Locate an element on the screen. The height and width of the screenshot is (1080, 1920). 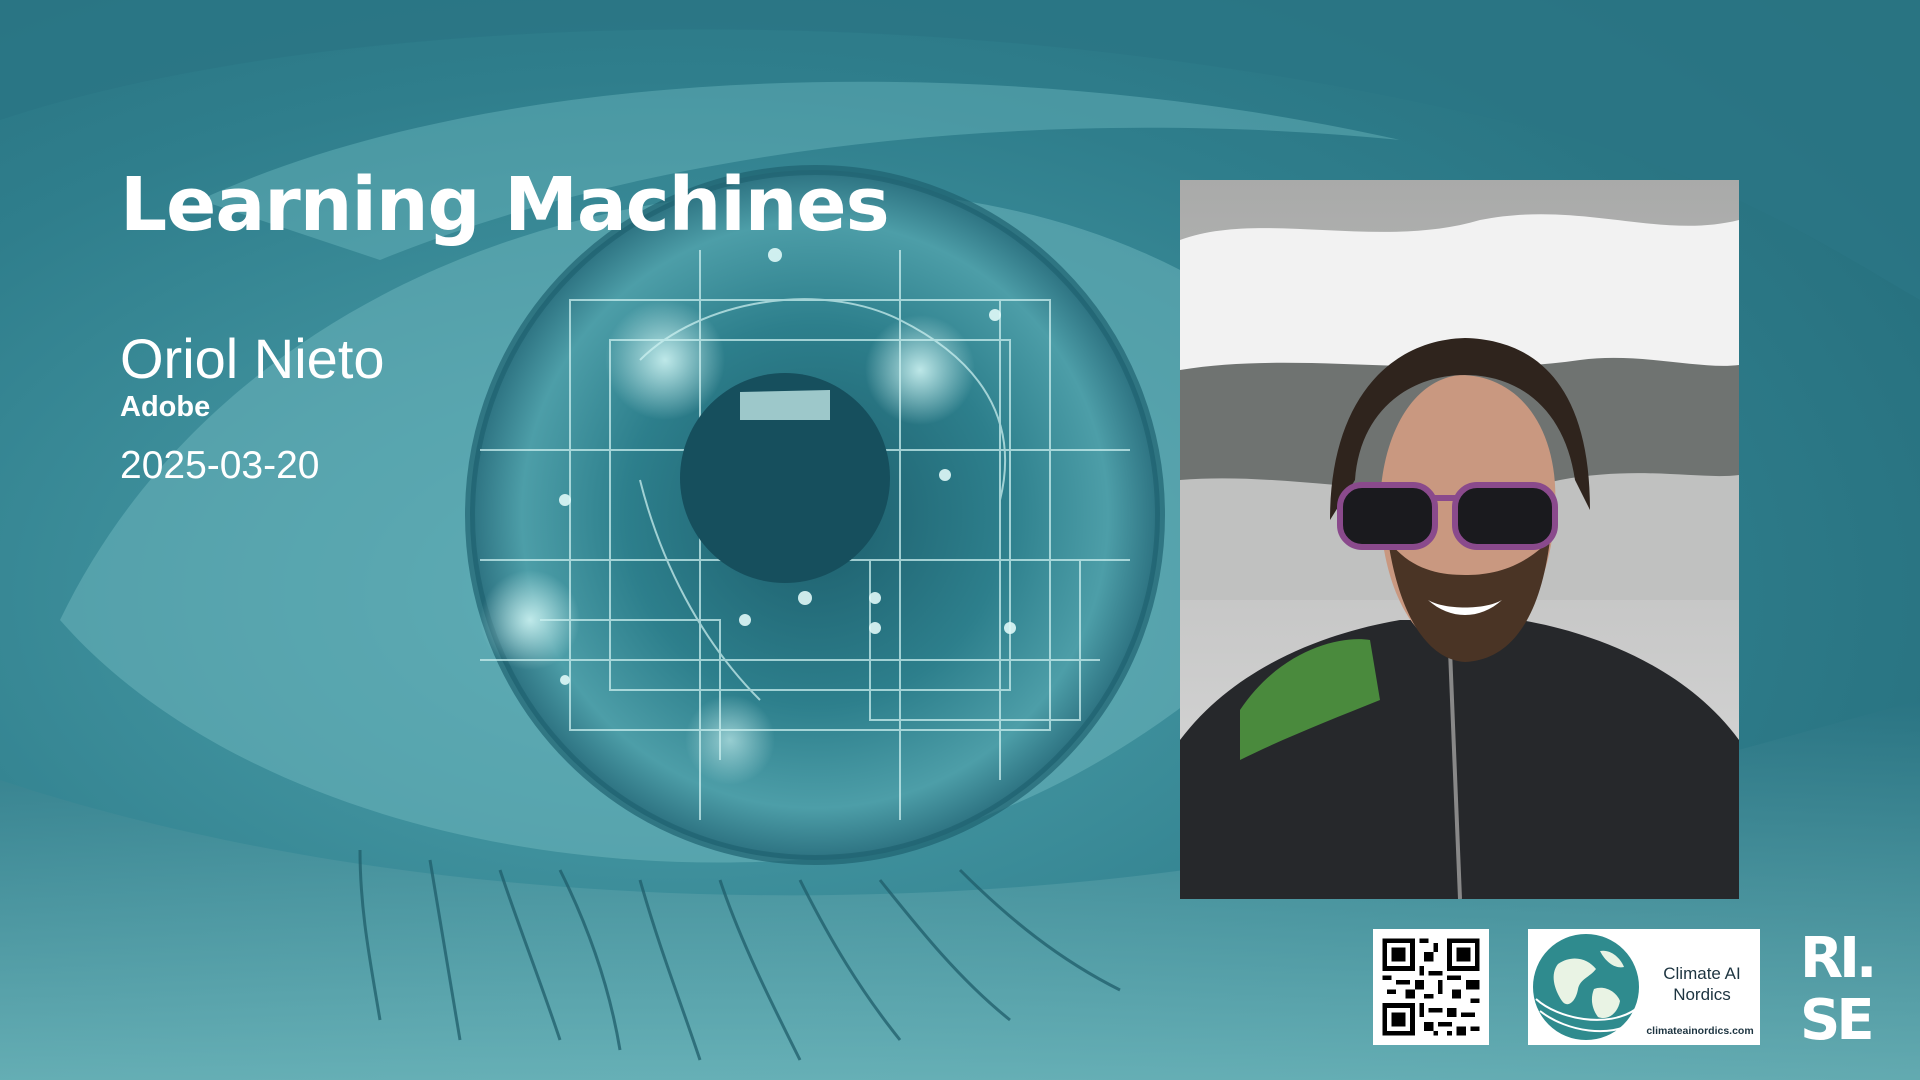
climate-ai-nordics-name: Climate AI Nordics is located at coordinates (1702, 984).